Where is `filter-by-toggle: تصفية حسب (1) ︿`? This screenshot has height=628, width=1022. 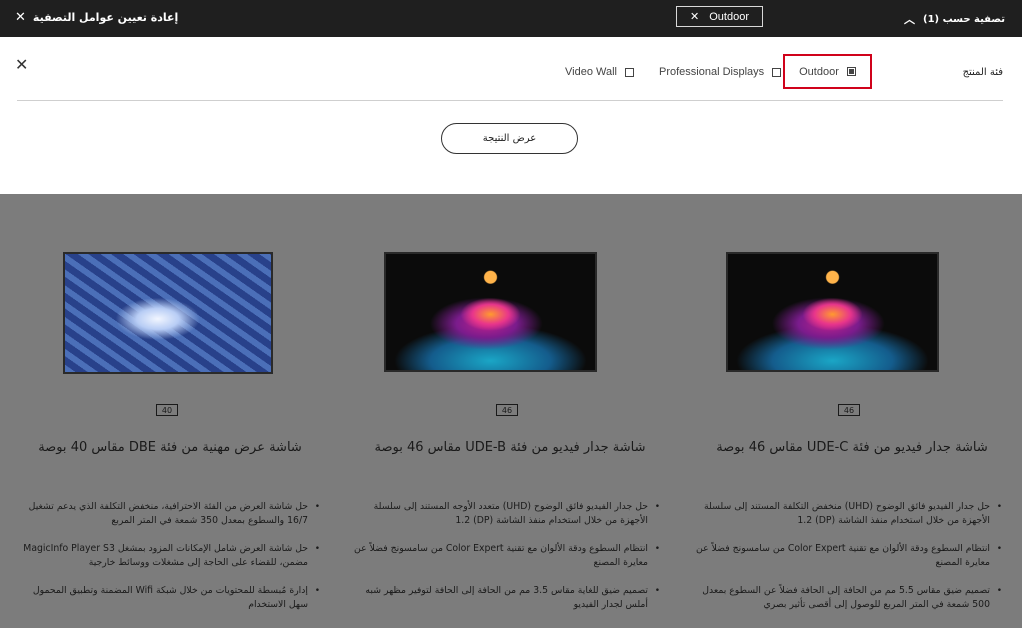
filter-by-toggle: تصفية حسب (1) ︿ is located at coordinates (954, 19).